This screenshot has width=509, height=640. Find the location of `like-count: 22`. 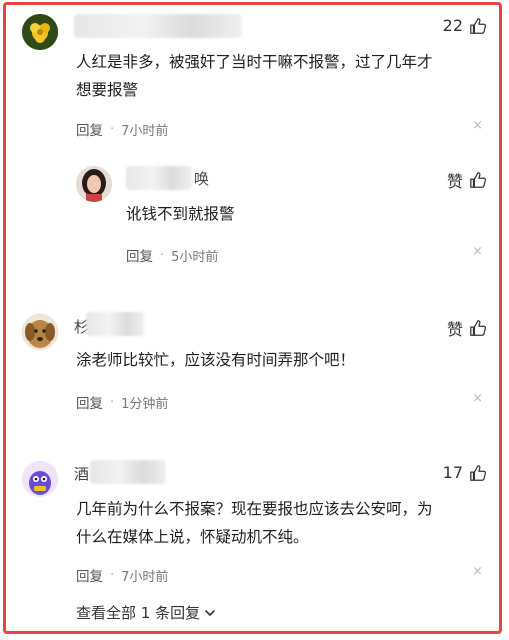

like-count: 22 is located at coordinates (452, 25).